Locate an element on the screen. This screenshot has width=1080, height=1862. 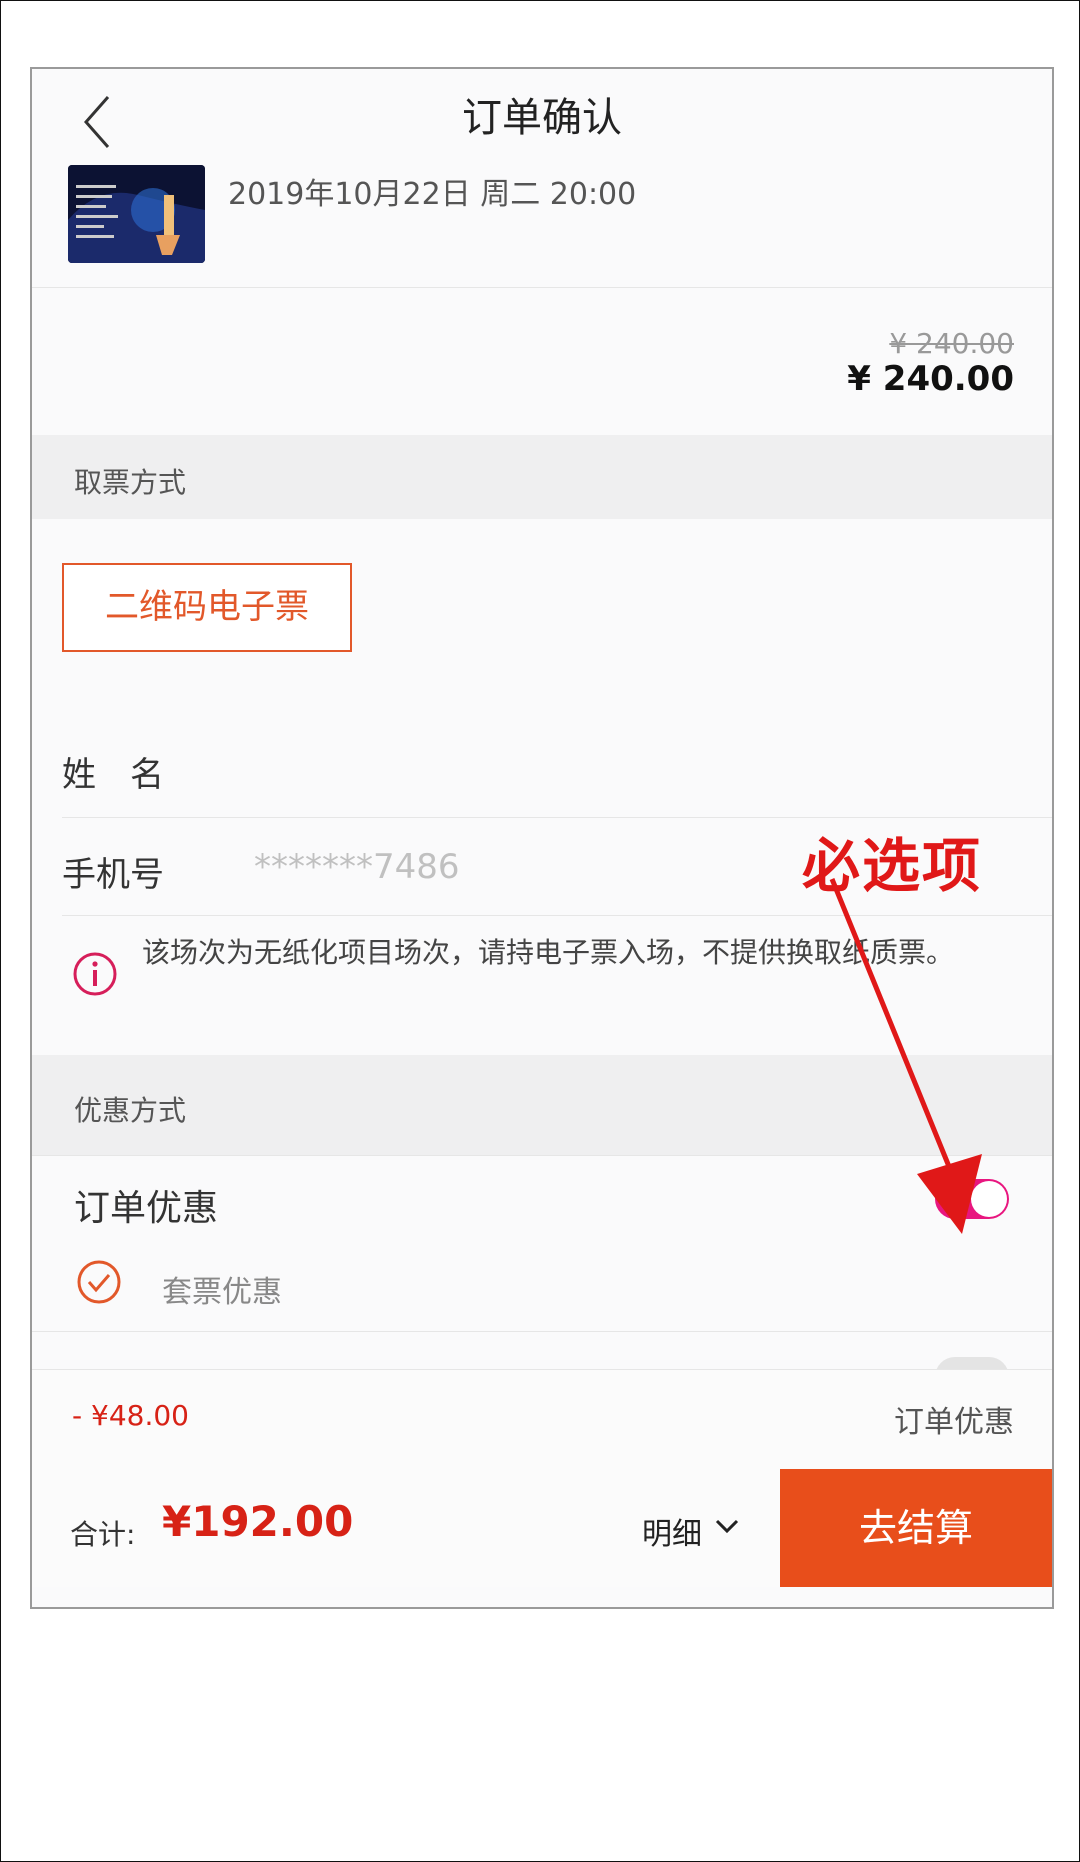
checkout-button: 去结算 is located at coordinates (916, 1528).